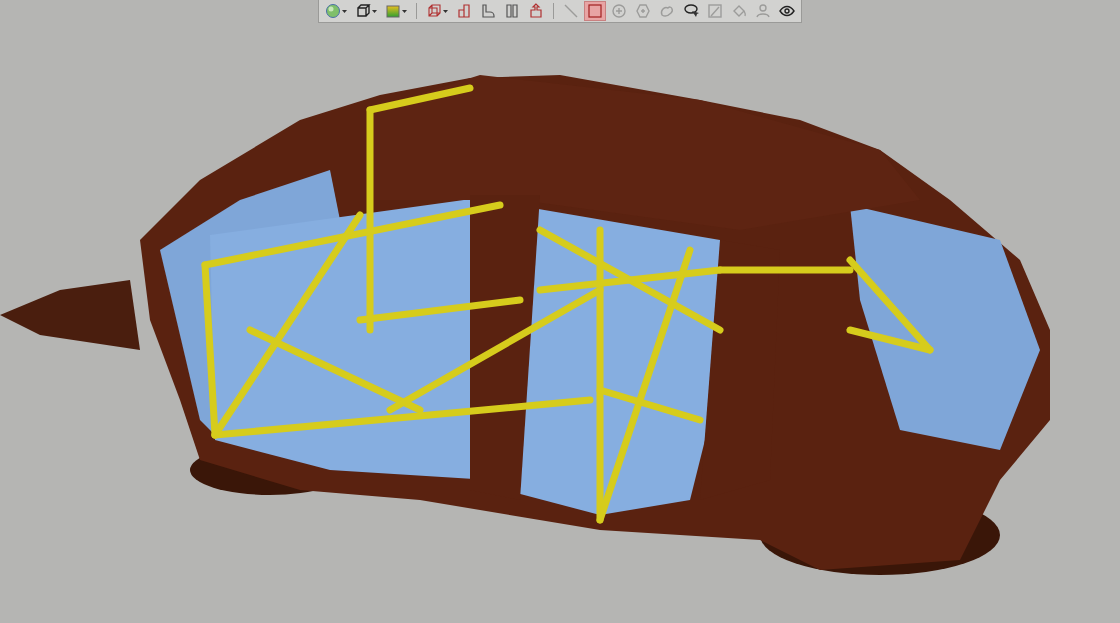 The width and height of the screenshot is (1120, 623). What do you see at coordinates (464, 11) in the screenshot?
I see `front-view-icon` at bounding box center [464, 11].